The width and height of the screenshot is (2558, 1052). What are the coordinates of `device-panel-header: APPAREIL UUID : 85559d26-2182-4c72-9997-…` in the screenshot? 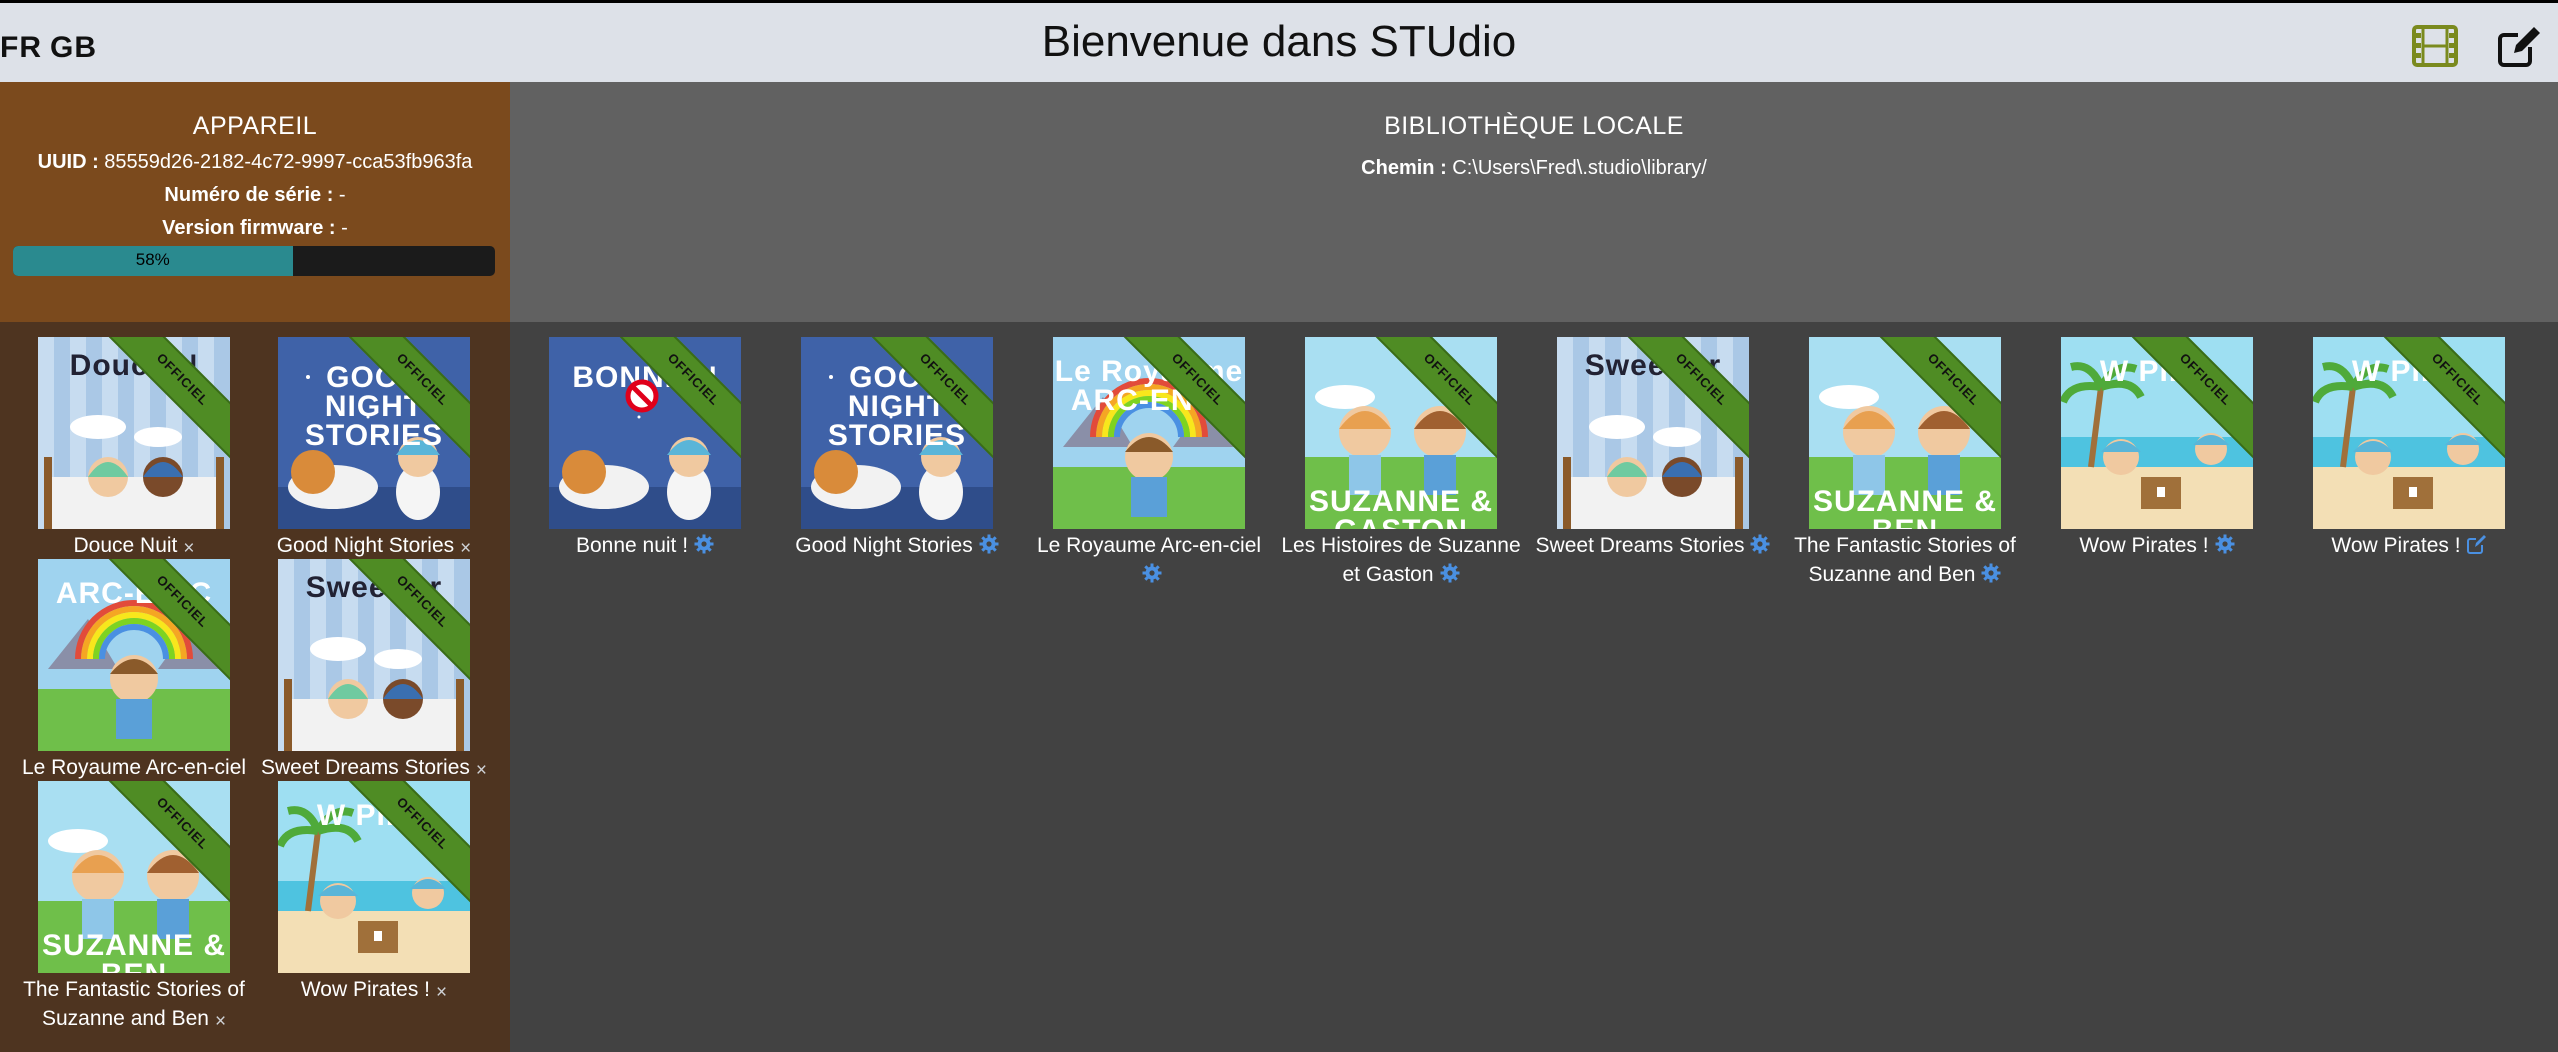 It's located at (255, 202).